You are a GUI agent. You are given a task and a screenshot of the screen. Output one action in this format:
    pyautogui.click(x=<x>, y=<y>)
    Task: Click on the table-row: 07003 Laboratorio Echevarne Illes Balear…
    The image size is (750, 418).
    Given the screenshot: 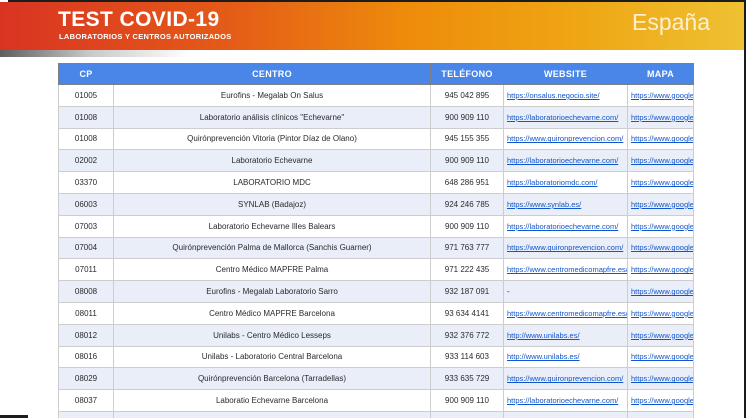 What is the action you would take?
    pyautogui.click(x=376, y=226)
    